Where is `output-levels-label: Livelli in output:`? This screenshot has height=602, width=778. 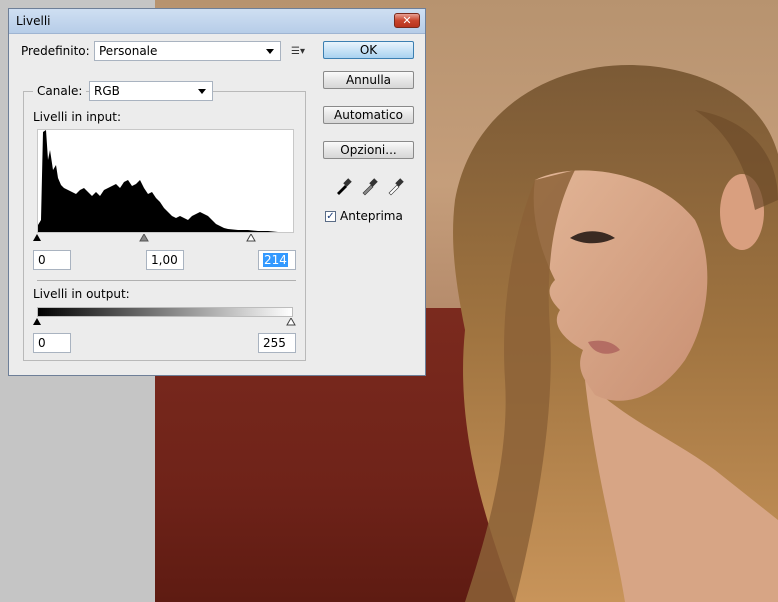 output-levels-label: Livelli in output: is located at coordinates (81, 294).